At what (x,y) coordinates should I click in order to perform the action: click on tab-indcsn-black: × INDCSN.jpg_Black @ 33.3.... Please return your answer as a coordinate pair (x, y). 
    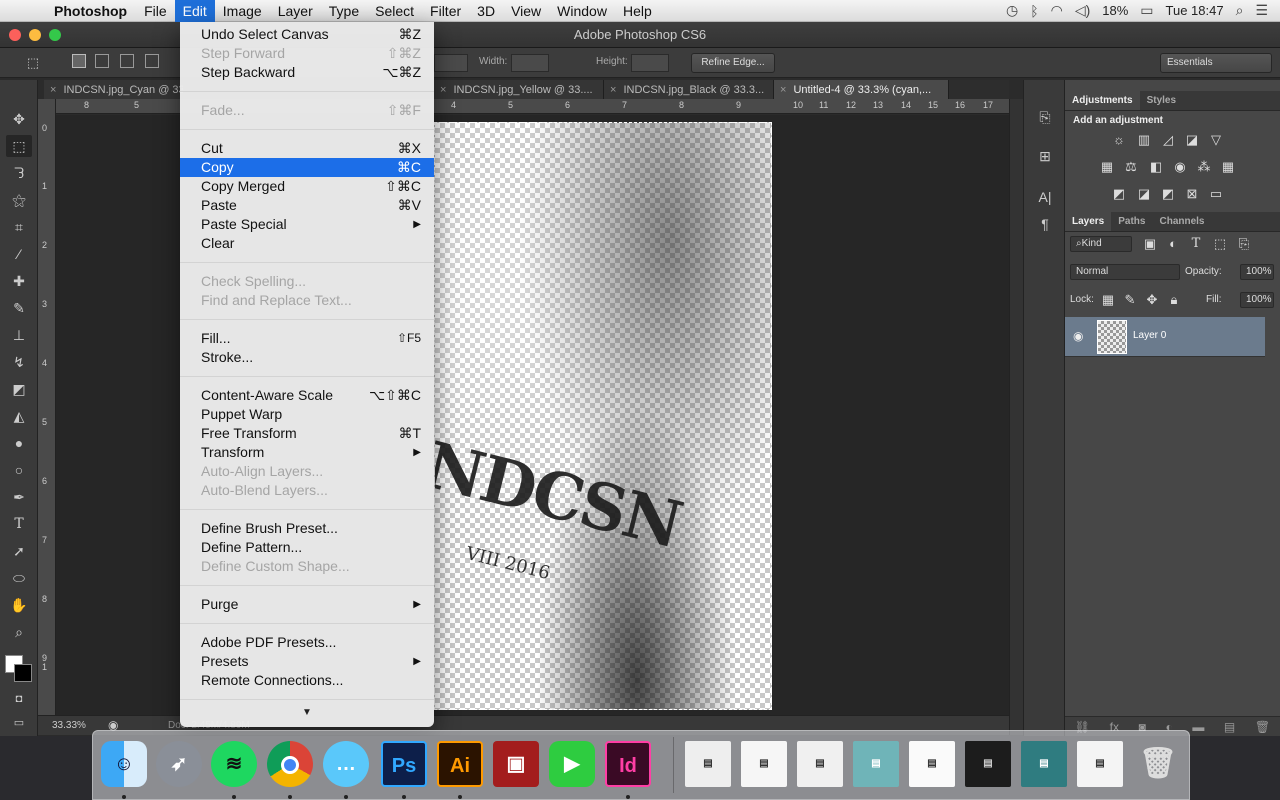
    Looking at the image, I should click on (689, 90).